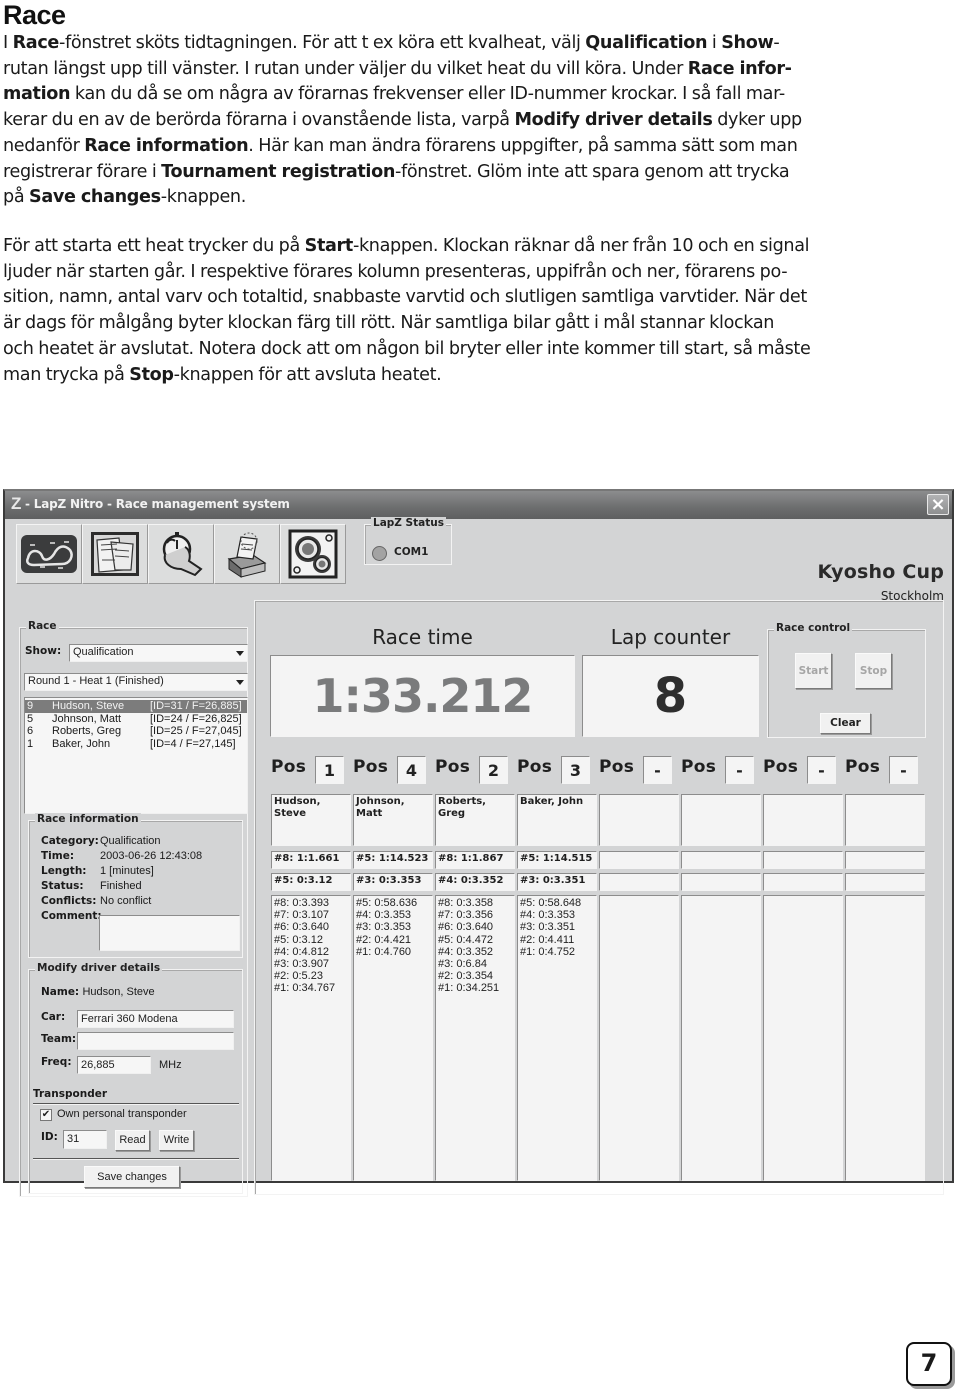 Image resolution: width=960 pixels, height=1395 pixels. What do you see at coordinates (46, 1115) in the screenshot?
I see `own-transponder-checkbox: ✔` at bounding box center [46, 1115].